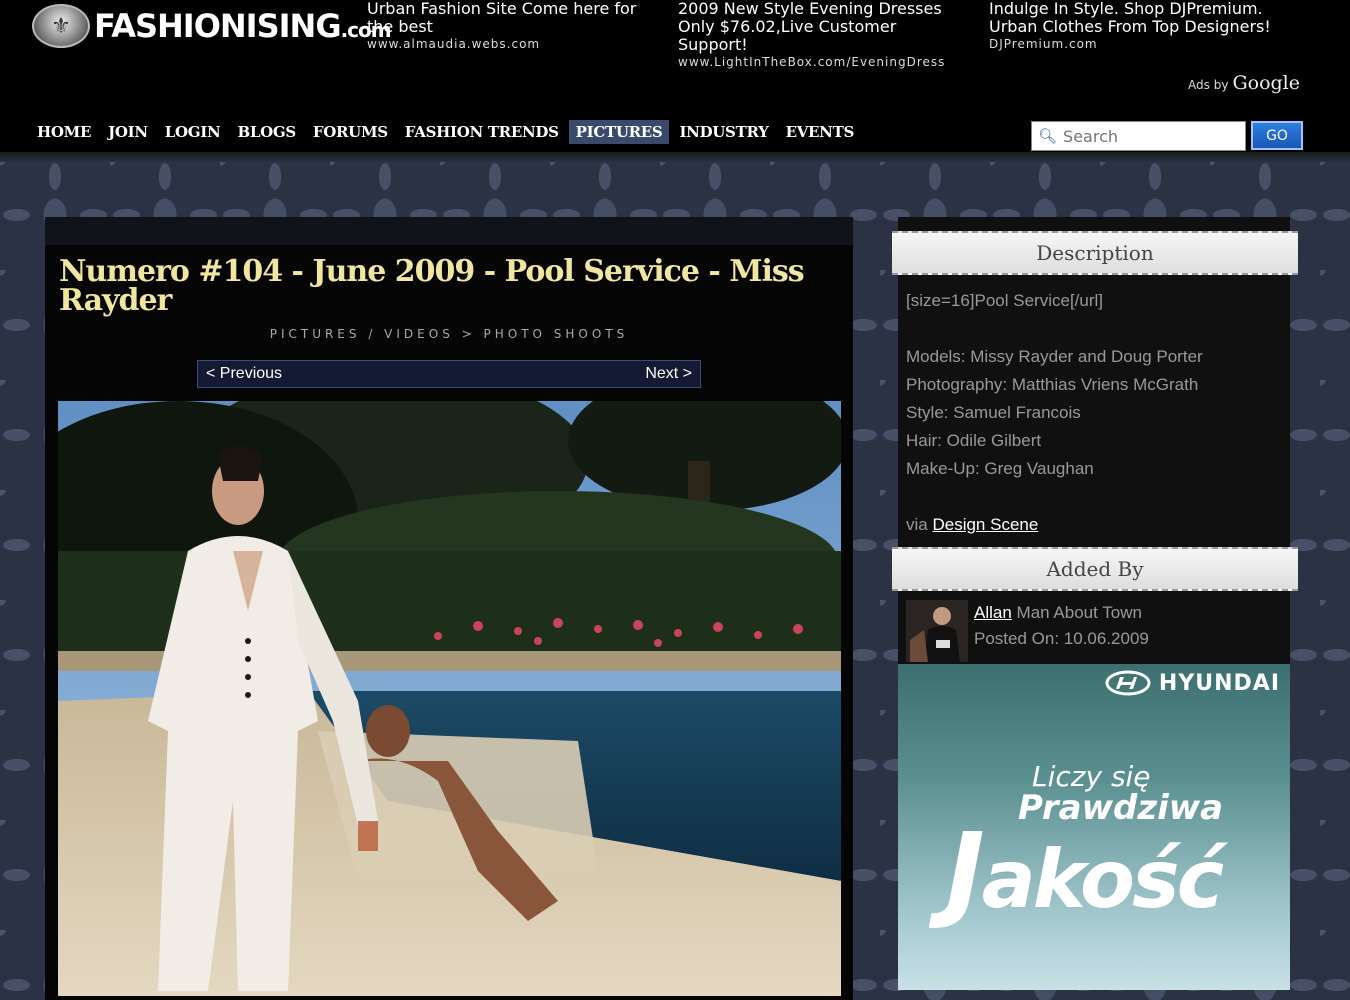  What do you see at coordinates (1048, 136) in the screenshot?
I see `search-icon: 🔍︎` at bounding box center [1048, 136].